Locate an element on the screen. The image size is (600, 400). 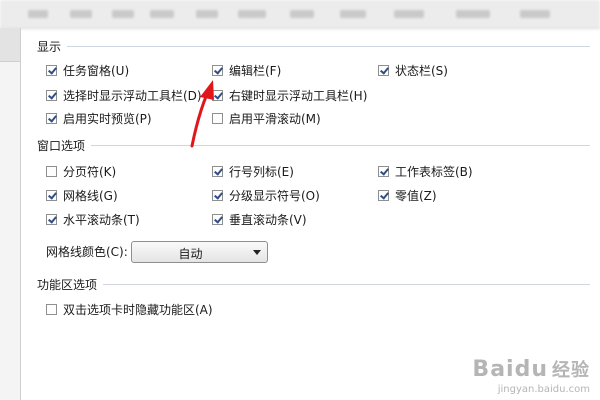
arrow-shaft is located at coordinates (199, 120).